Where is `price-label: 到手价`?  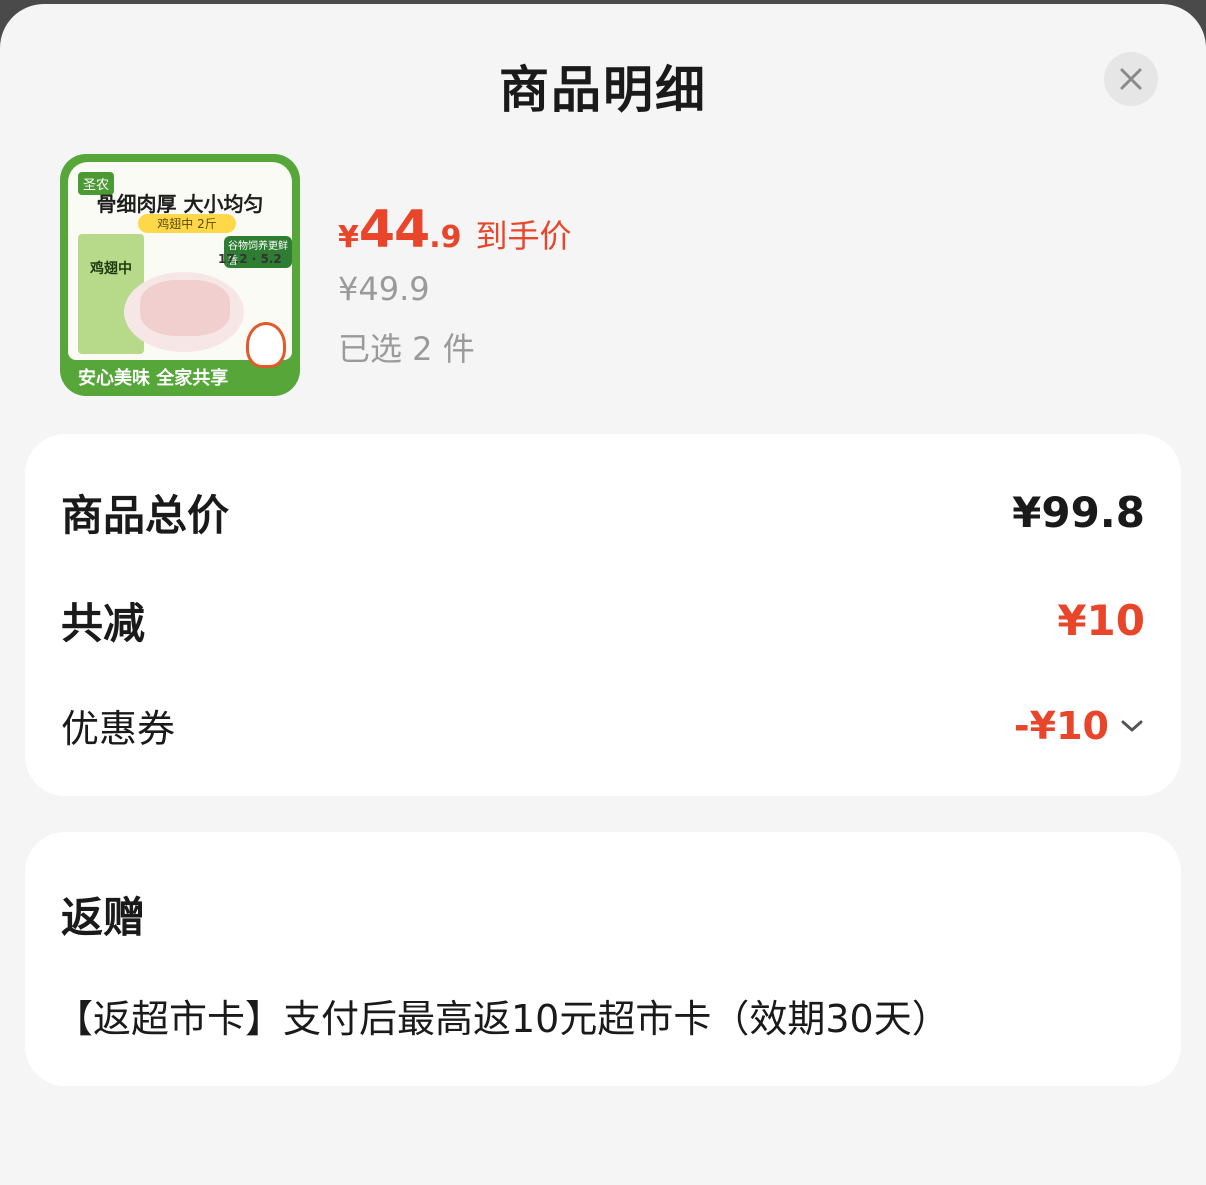
price-label: 到手价 is located at coordinates (523, 236).